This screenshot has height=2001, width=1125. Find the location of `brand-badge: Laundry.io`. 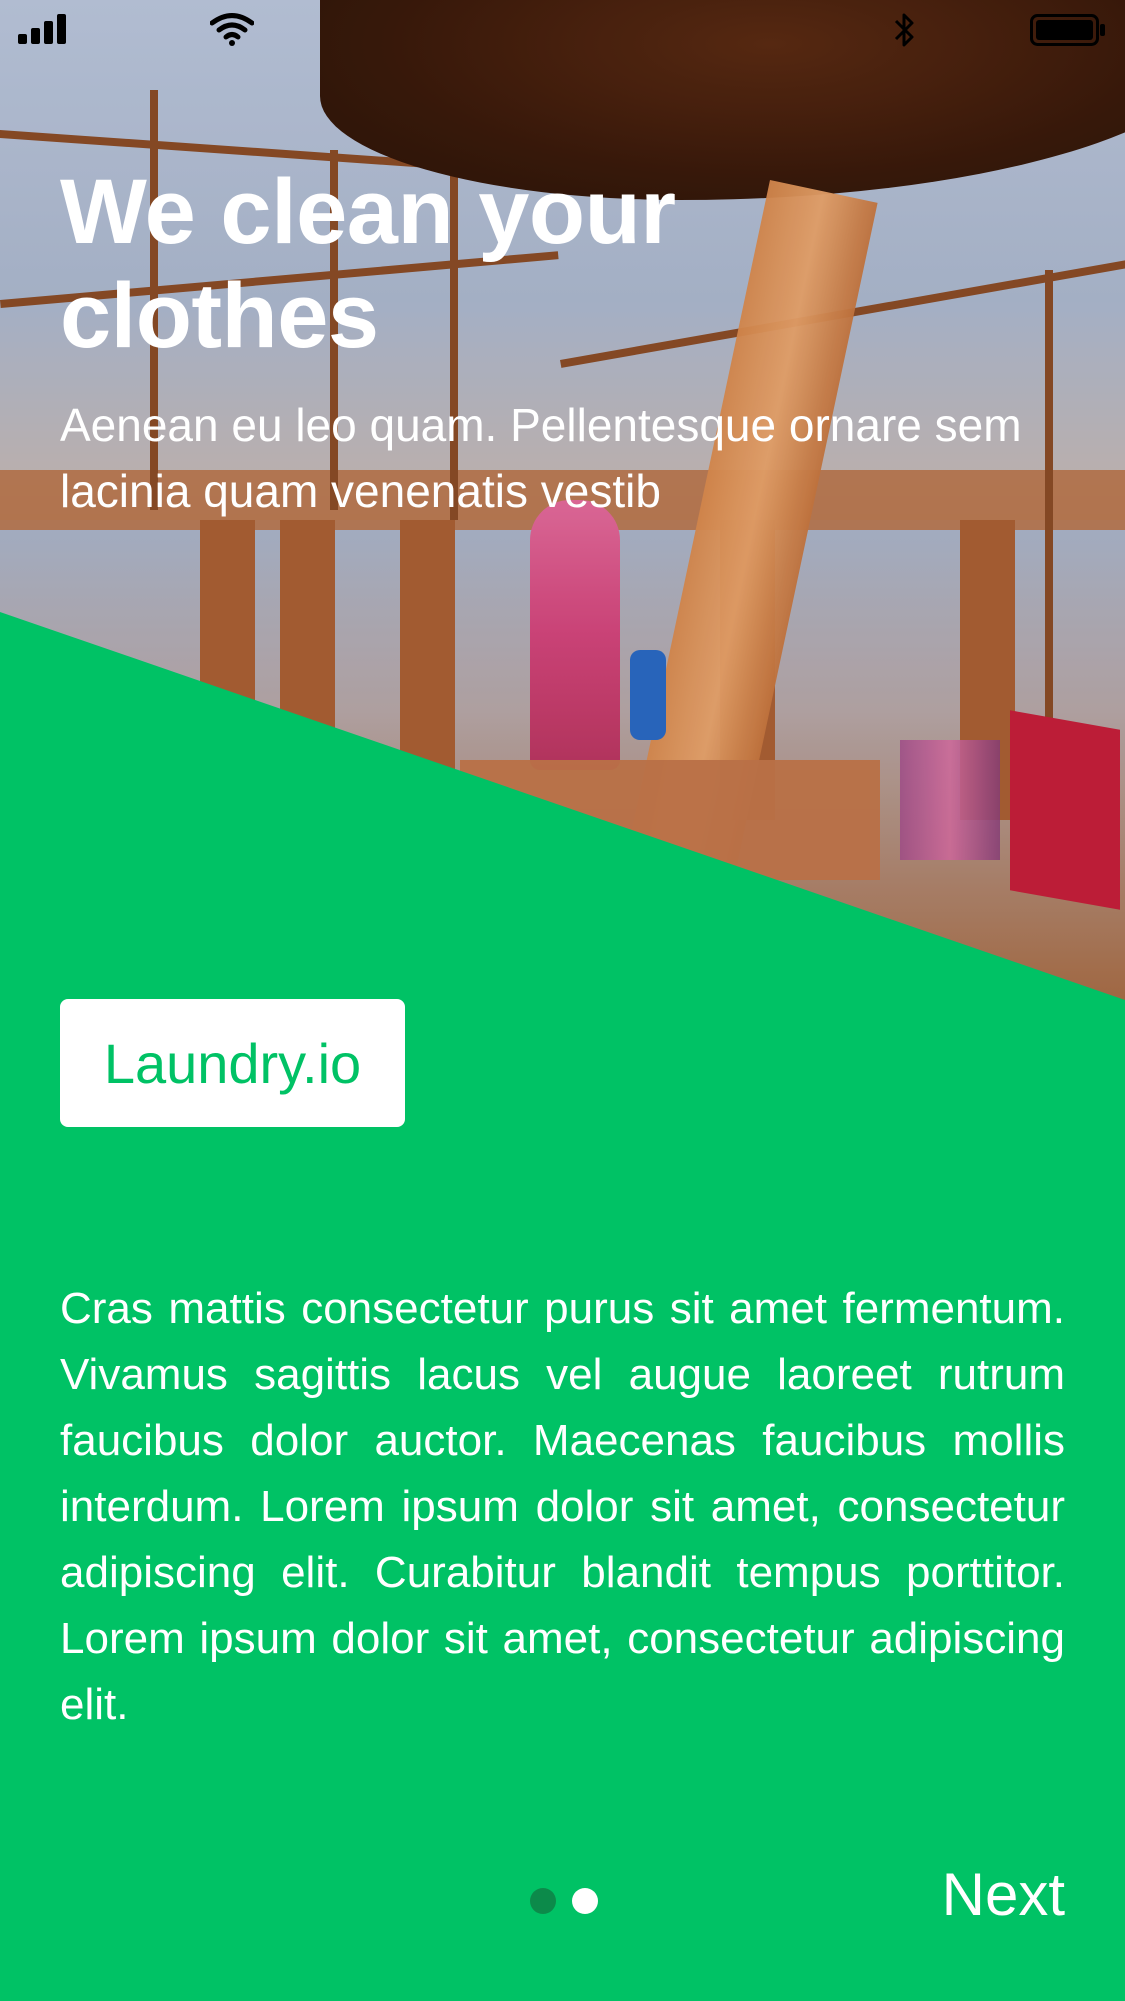

brand-badge: Laundry.io is located at coordinates (232, 1063).